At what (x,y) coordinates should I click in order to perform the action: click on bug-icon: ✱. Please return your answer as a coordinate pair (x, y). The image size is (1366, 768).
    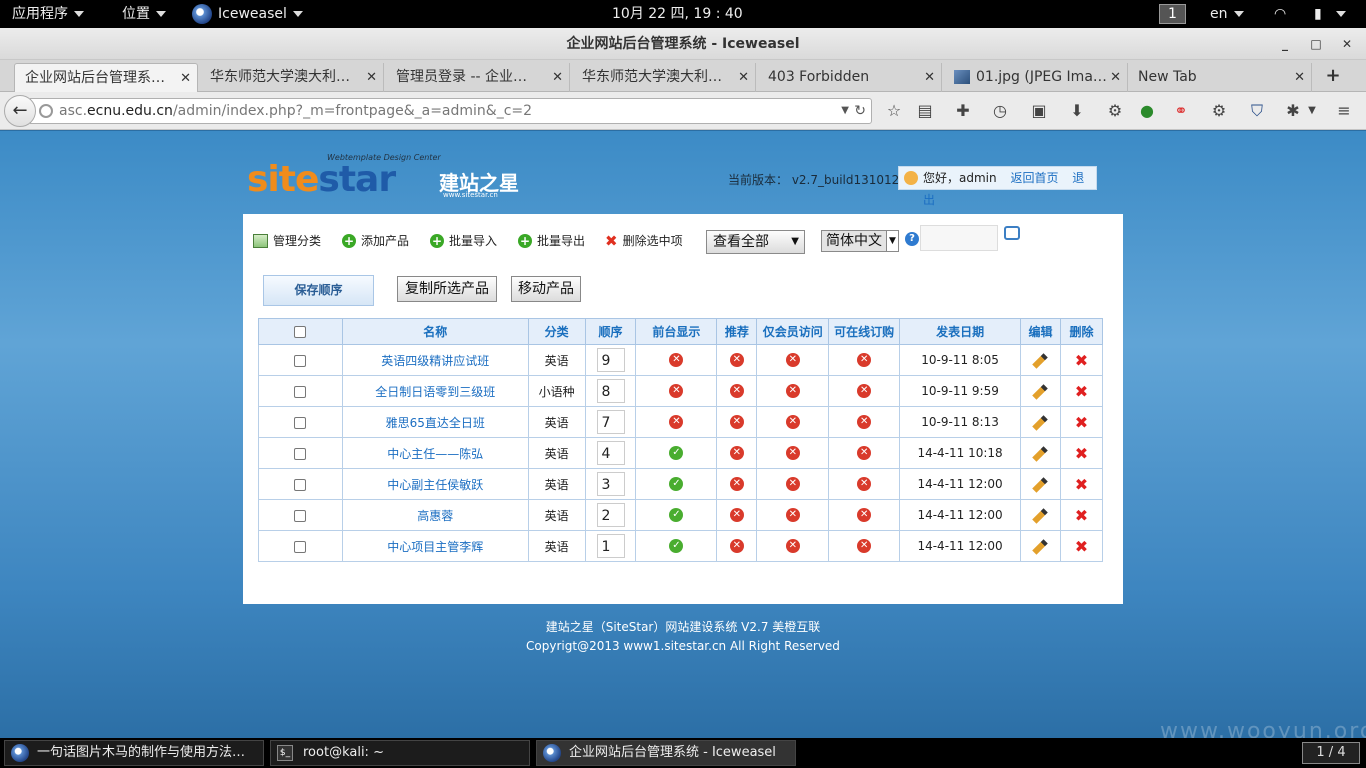
    Looking at the image, I should click on (1293, 111).